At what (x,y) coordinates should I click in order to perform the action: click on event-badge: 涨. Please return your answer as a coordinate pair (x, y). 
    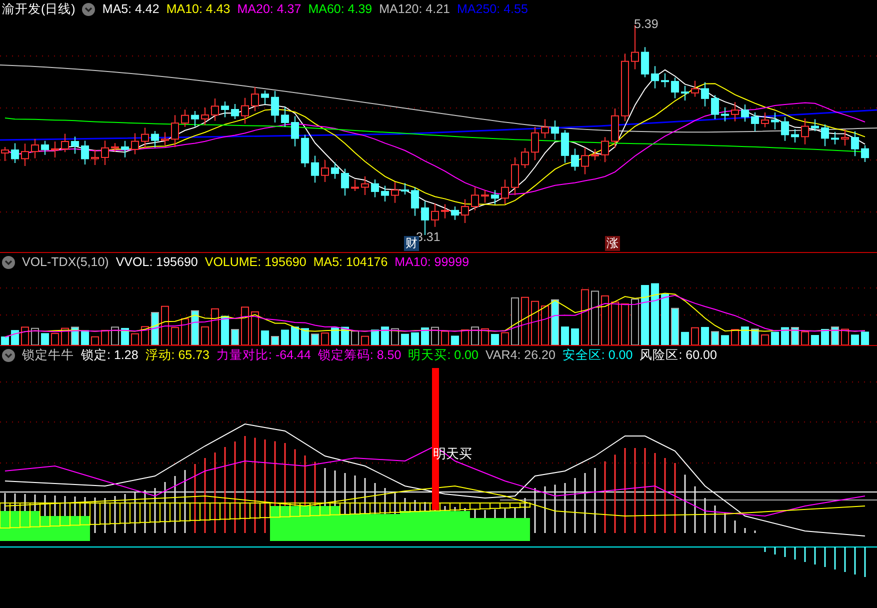
    Looking at the image, I should click on (612, 243).